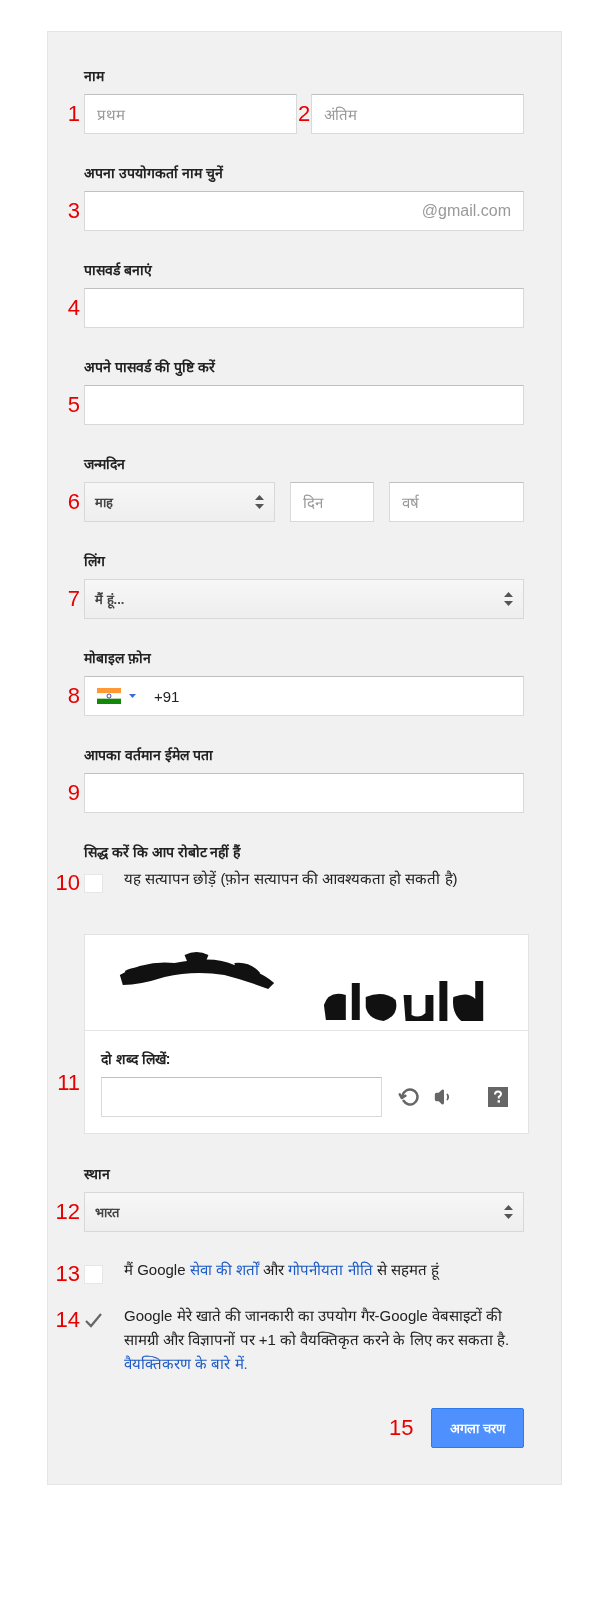 The width and height of the screenshot is (591, 1600). Describe the element at coordinates (119, 270) in the screenshot. I see `field-label: पासवर्ड बनाएं` at that location.